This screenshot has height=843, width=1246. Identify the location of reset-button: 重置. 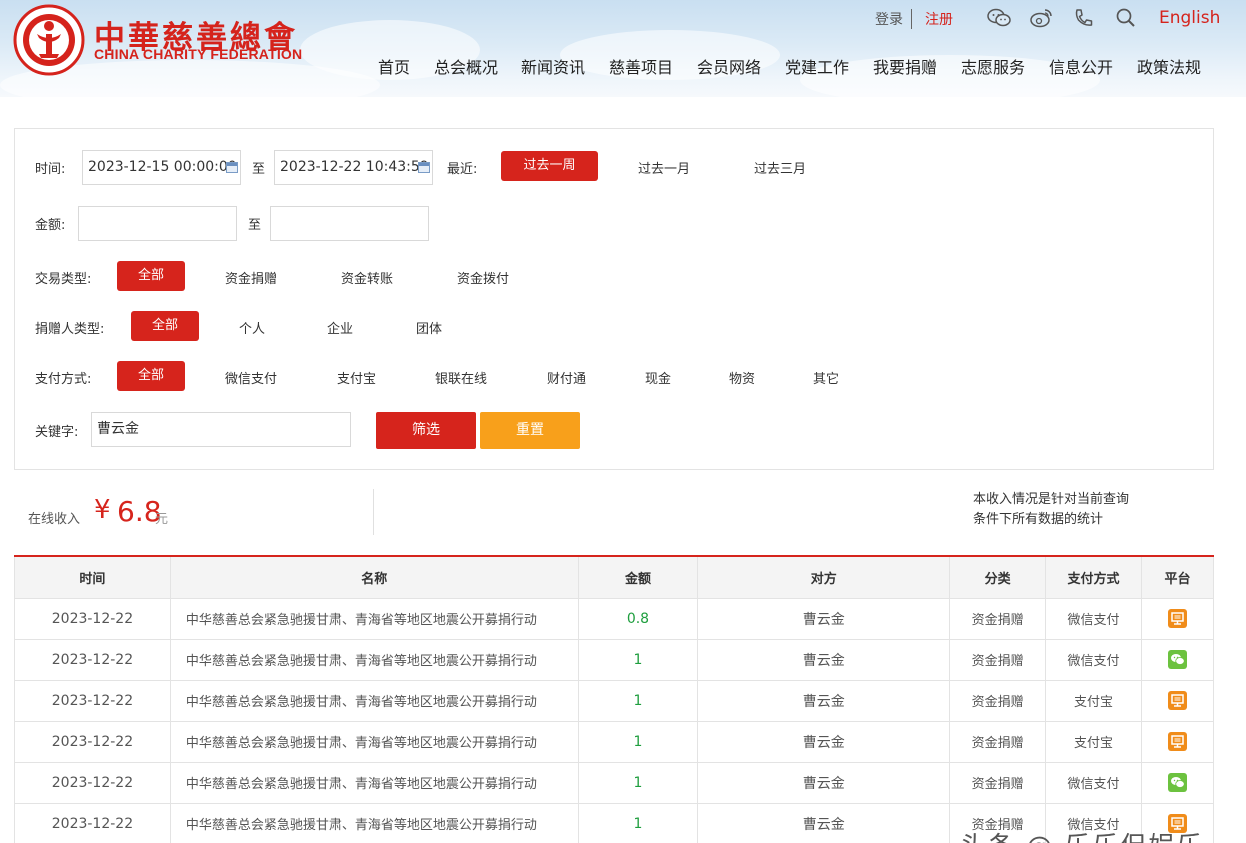
(530, 430).